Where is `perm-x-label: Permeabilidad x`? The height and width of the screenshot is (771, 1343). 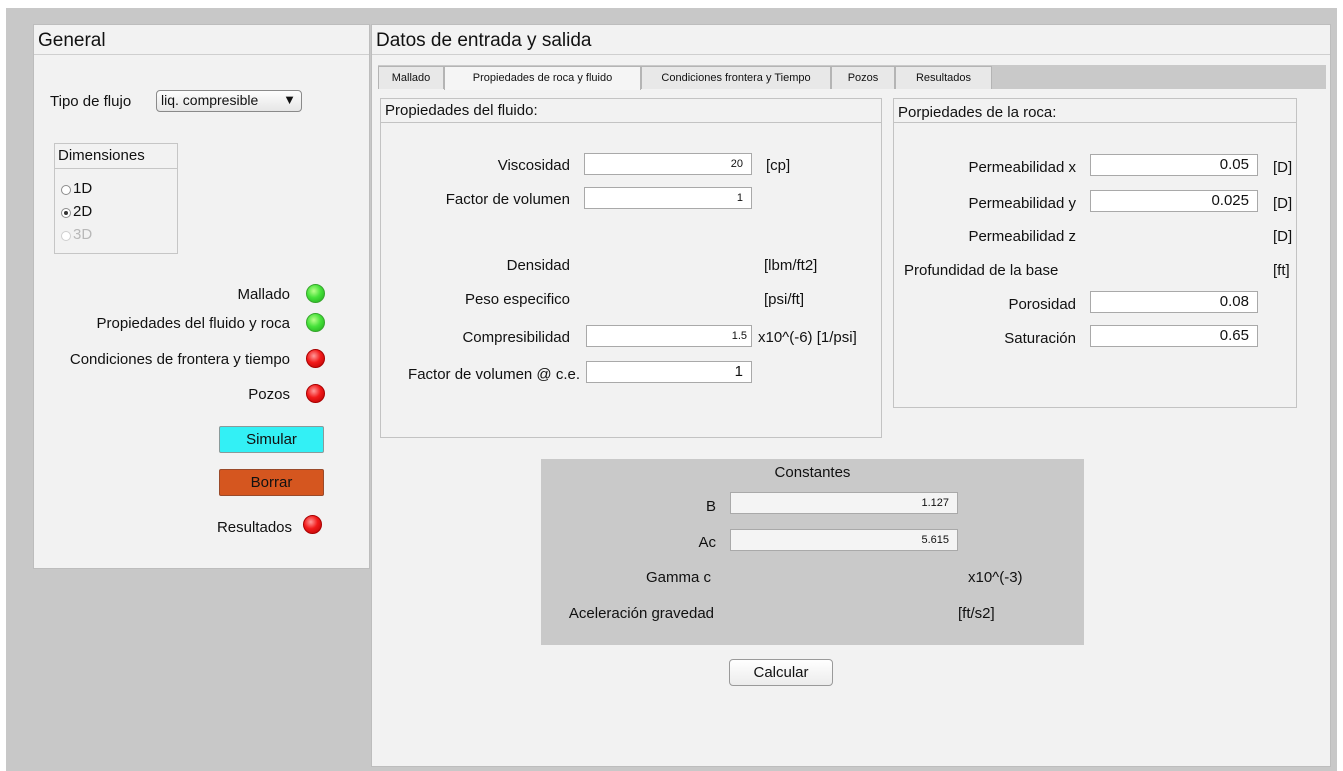 perm-x-label: Permeabilidad x is located at coordinates (1022, 167).